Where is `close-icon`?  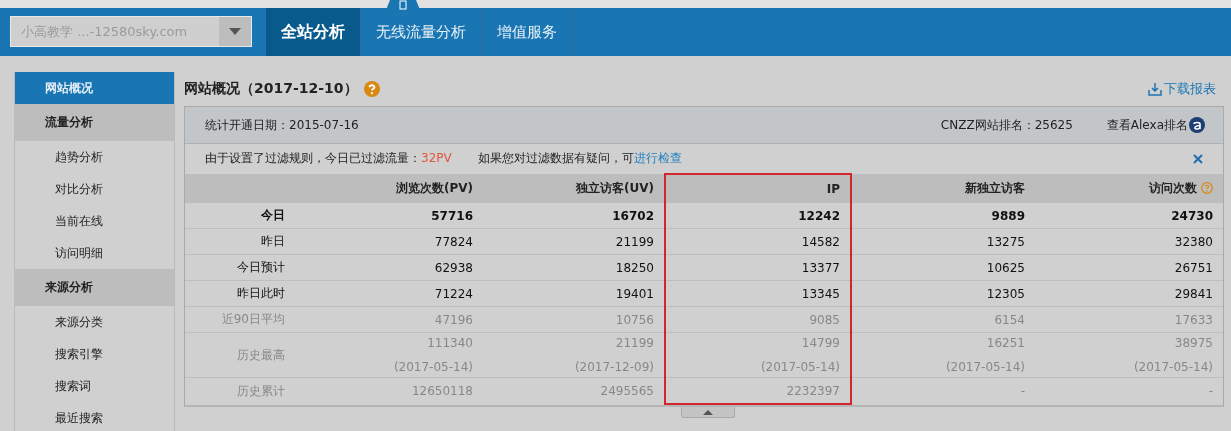 close-icon is located at coordinates (1198, 158).